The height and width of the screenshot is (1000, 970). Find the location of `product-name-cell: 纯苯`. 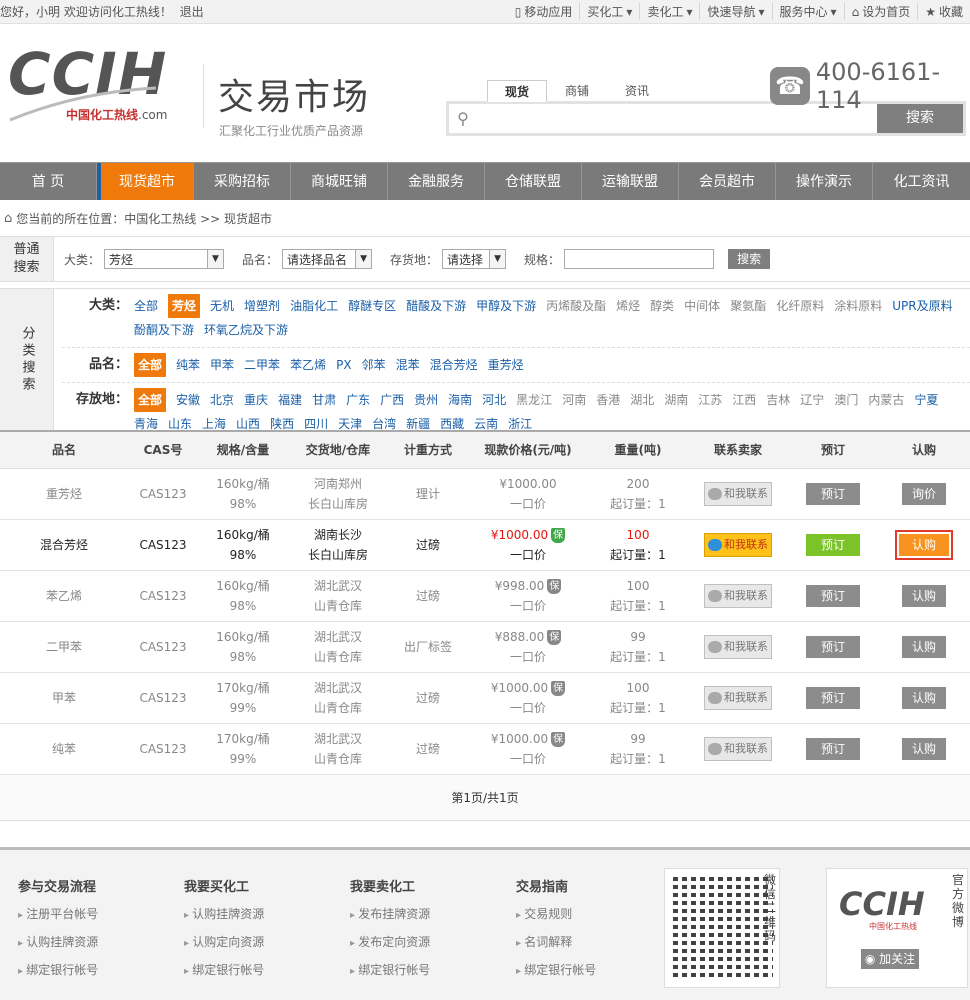

product-name-cell: 纯苯 is located at coordinates (64, 749).